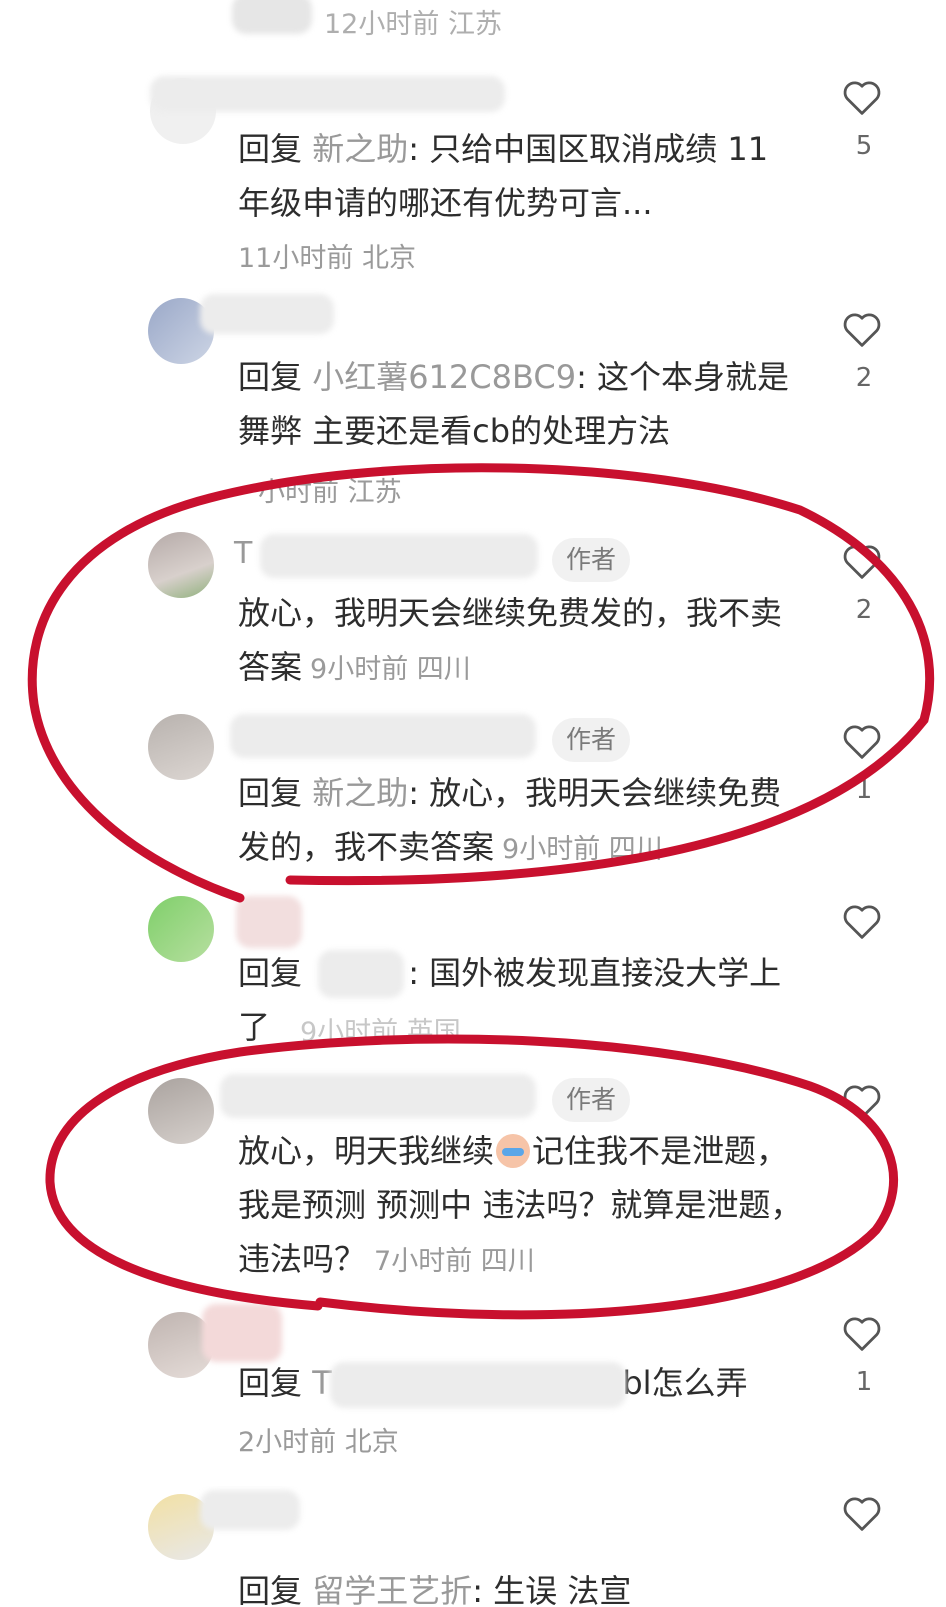 The image size is (946, 1607). Describe the element at coordinates (473, 1546) in the screenshot. I see `comment-item: 回复 留学王艺折: 生误 法宣` at that location.